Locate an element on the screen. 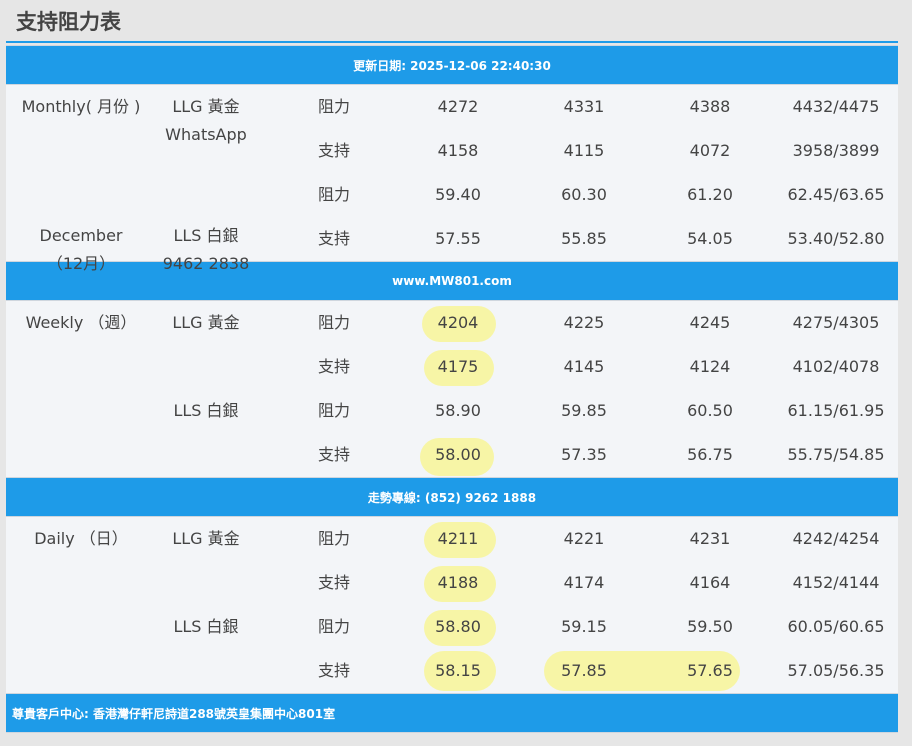 This screenshot has height=746, width=912. table-row: 阻力 4204 4225 4245 4275/4305 is located at coordinates (452, 323).